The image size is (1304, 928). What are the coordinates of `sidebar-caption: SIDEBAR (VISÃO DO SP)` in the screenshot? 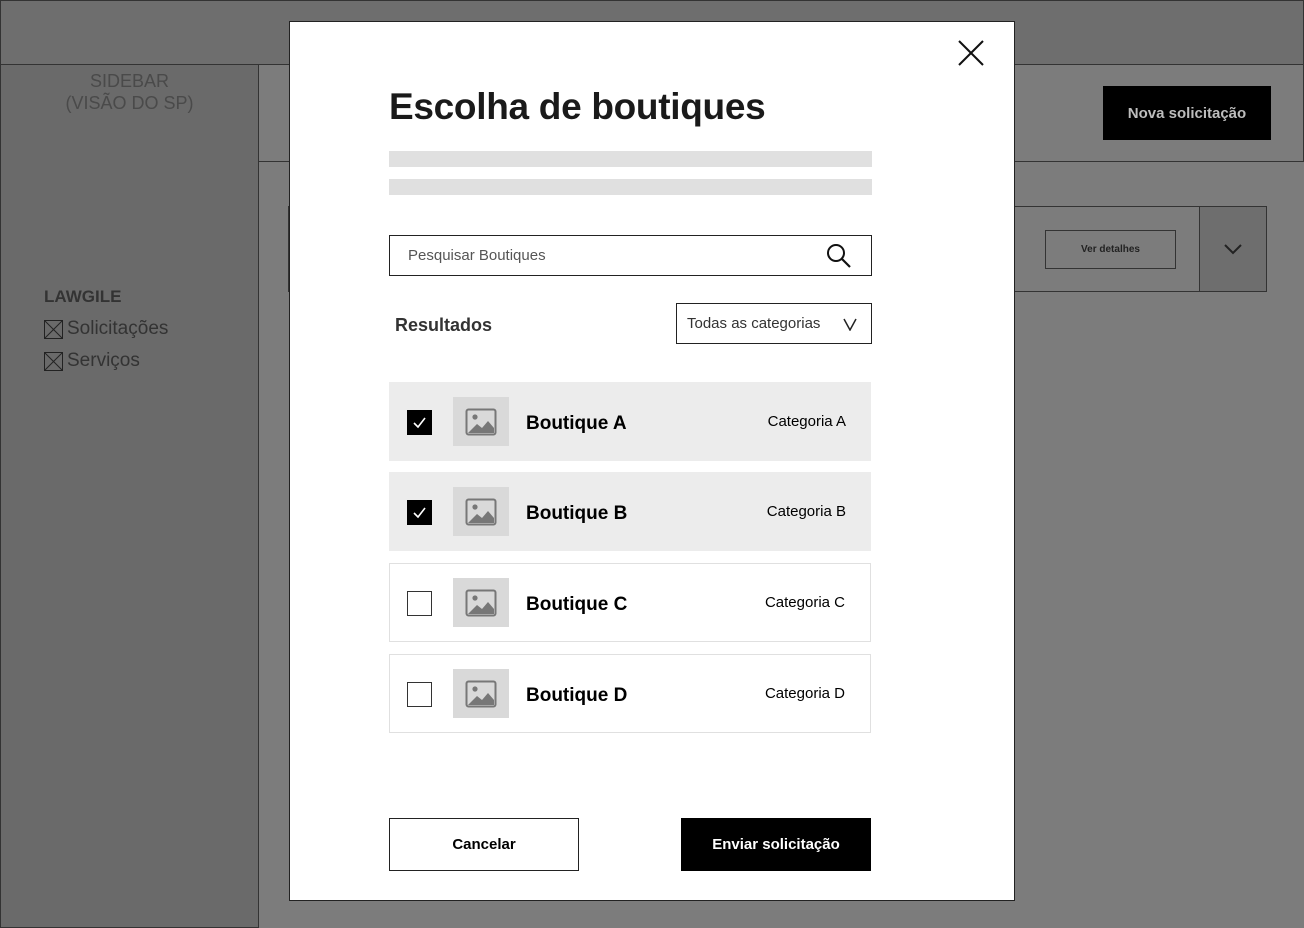 It's located at (129, 92).